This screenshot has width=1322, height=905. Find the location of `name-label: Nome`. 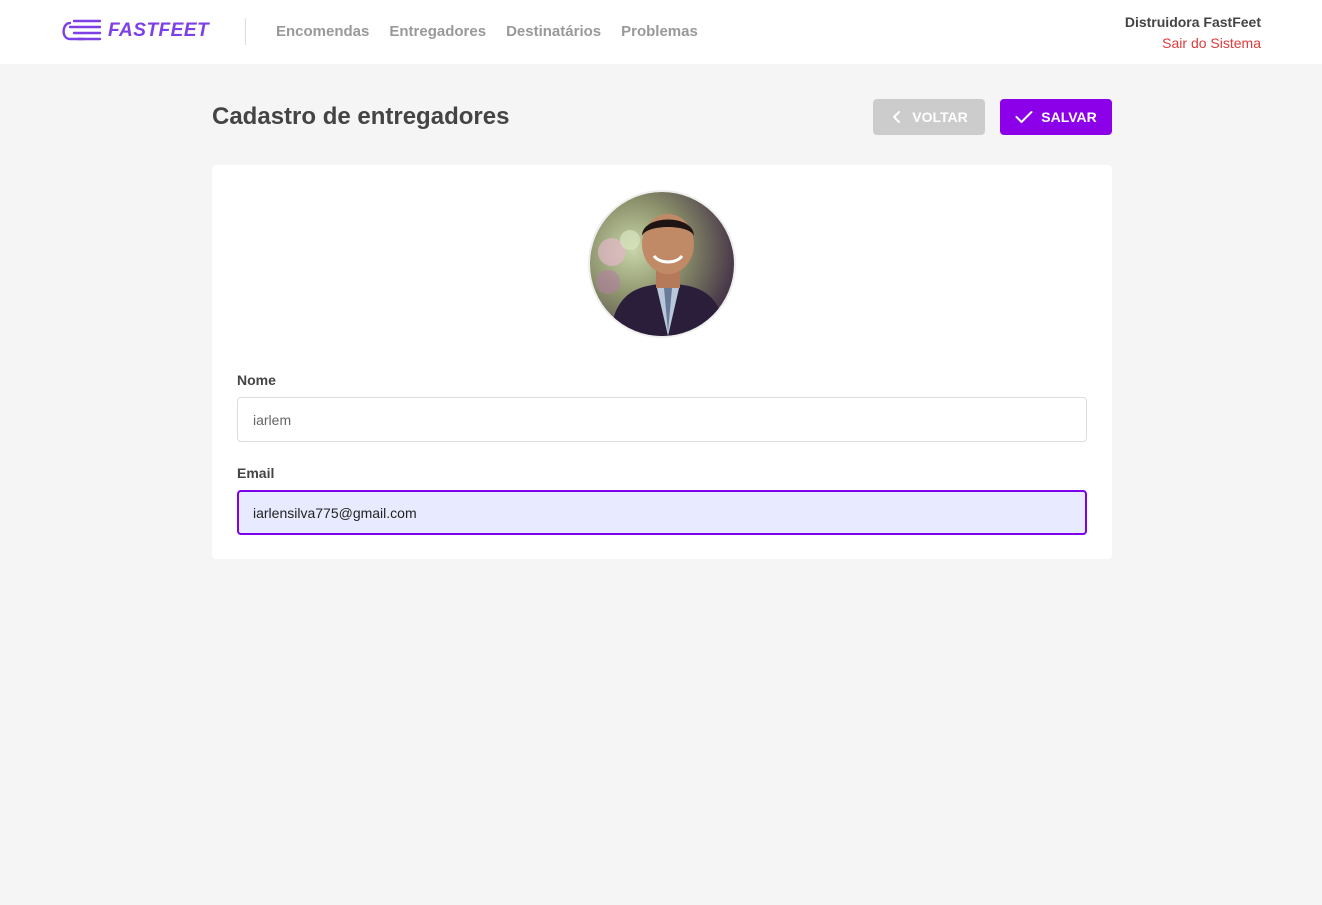

name-label: Nome is located at coordinates (256, 380).